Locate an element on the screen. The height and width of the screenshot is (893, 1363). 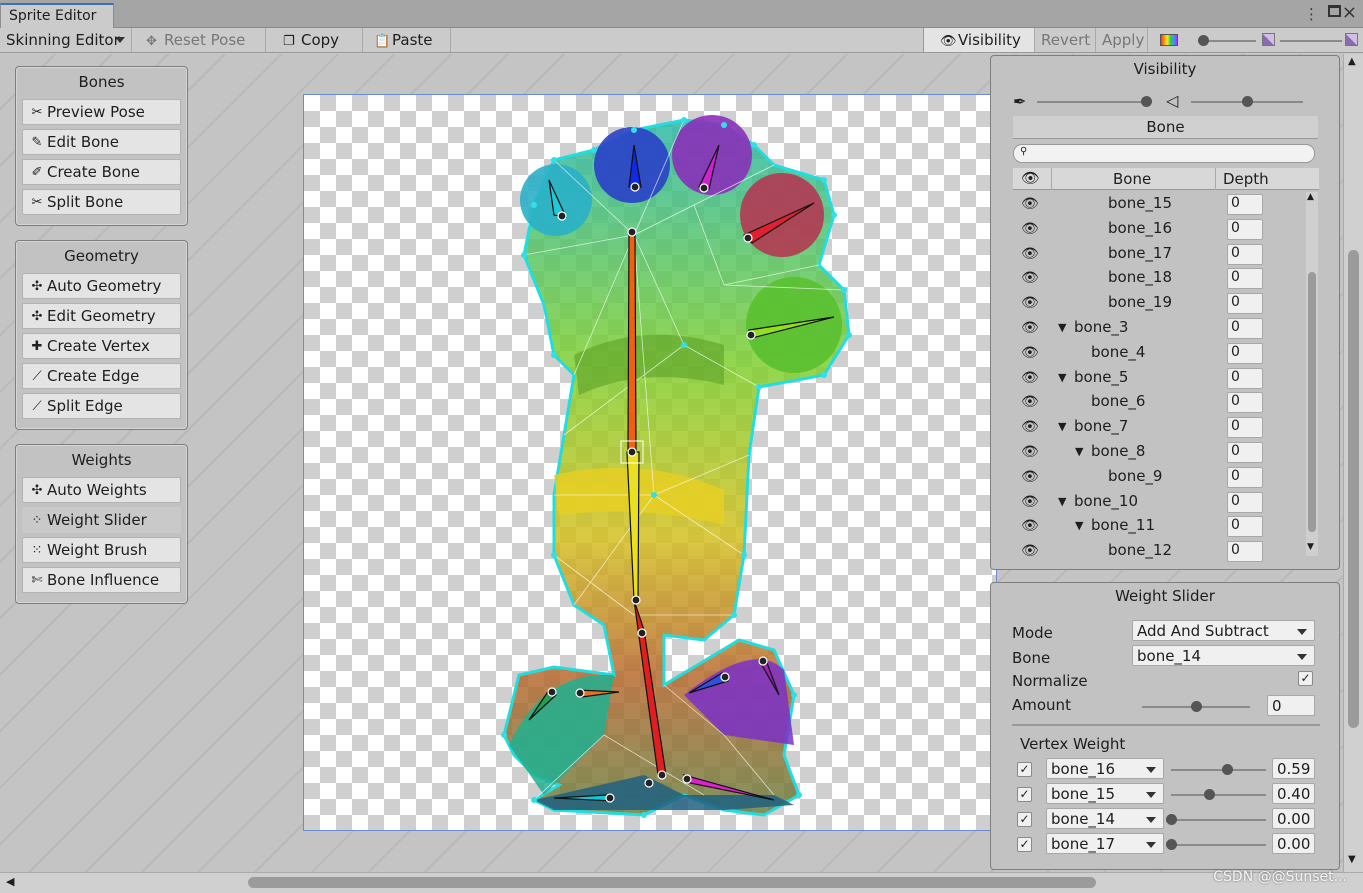
vertical-scrollbar-thumb is located at coordinates (1353, 489).